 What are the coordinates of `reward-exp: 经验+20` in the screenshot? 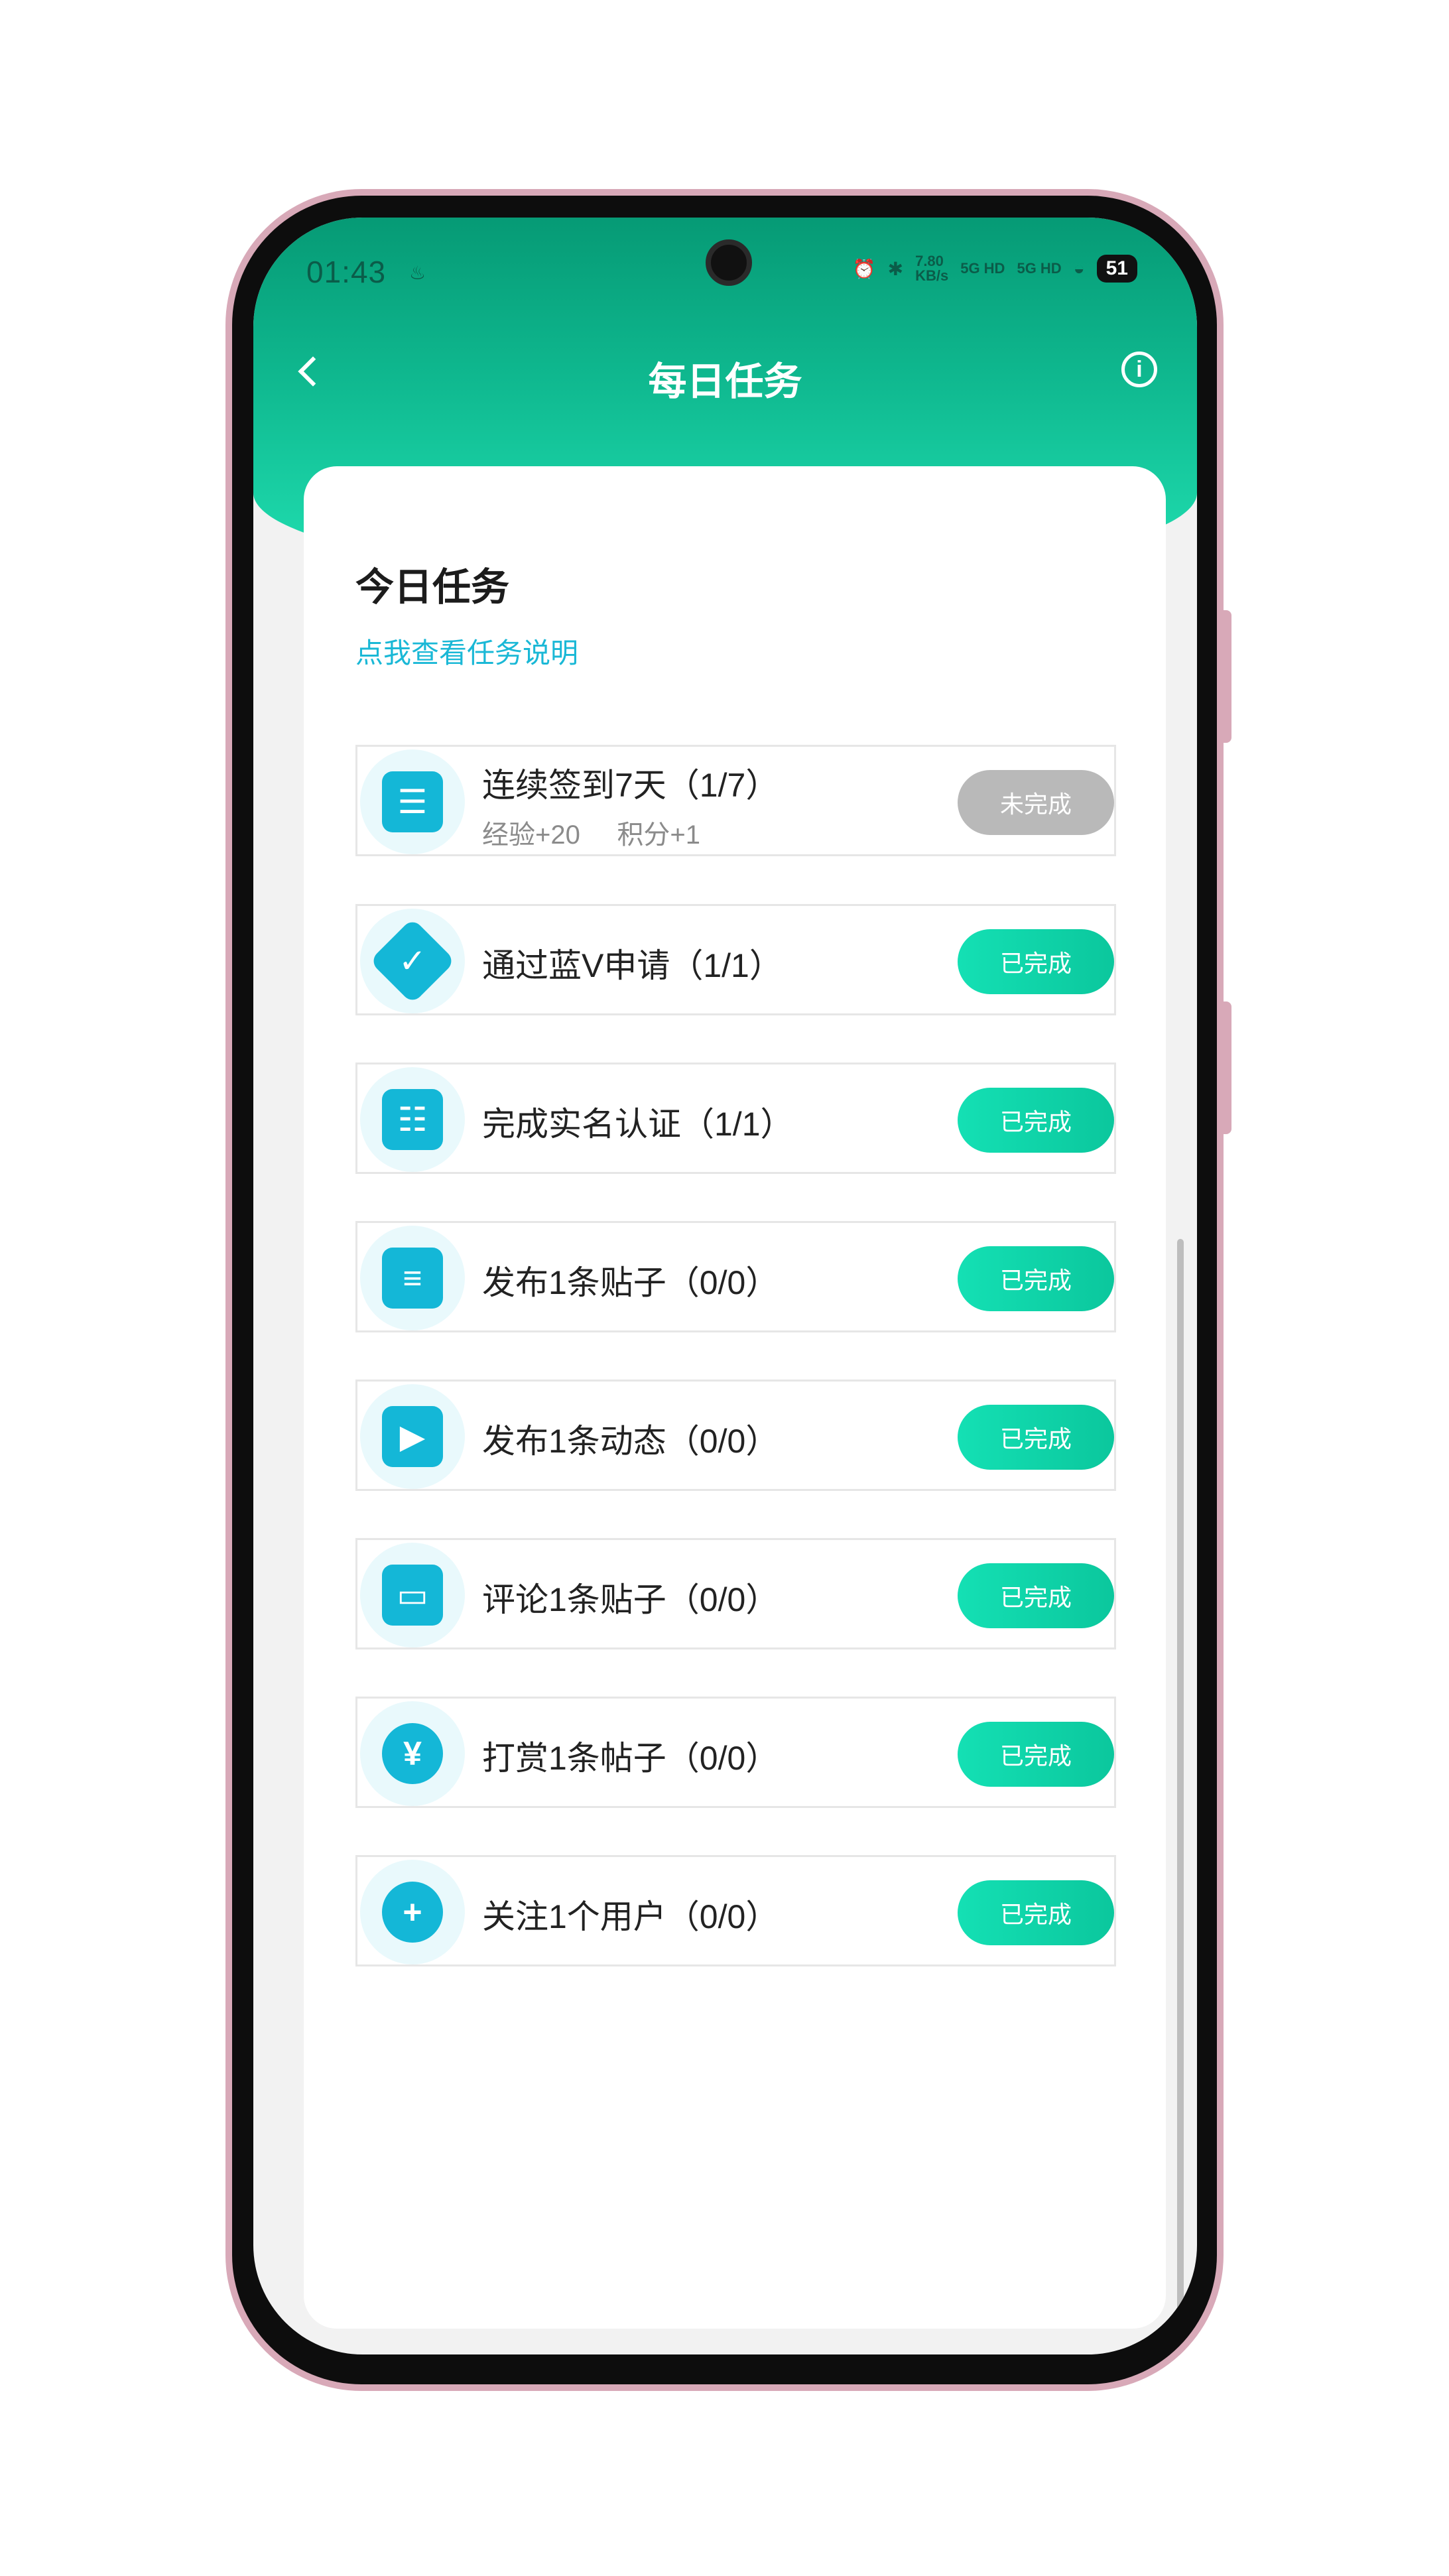 It's located at (531, 835).